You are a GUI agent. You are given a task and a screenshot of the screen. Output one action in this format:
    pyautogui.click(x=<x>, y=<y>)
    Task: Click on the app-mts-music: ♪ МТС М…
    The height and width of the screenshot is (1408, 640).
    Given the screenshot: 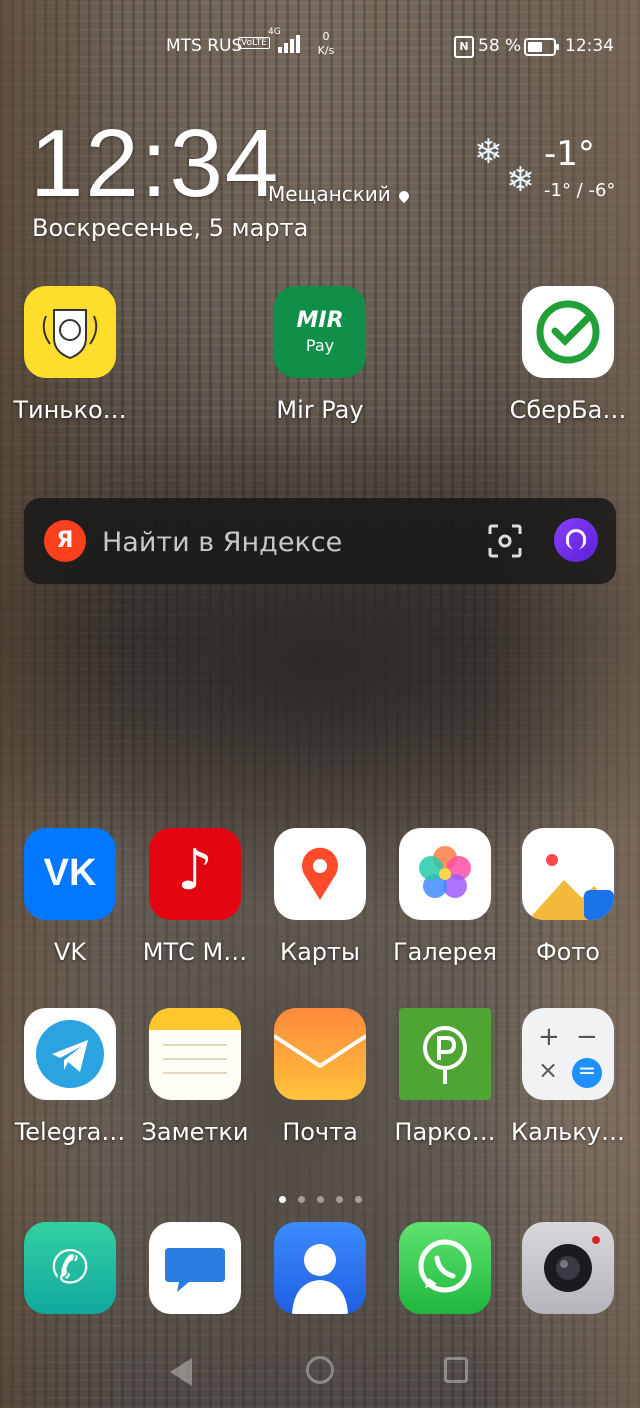 What is the action you would take?
    pyautogui.click(x=195, y=897)
    